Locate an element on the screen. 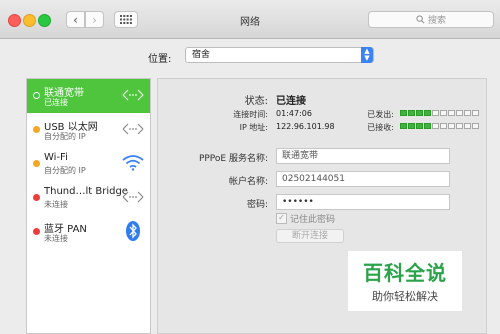 The width and height of the screenshot is (500, 334). password-field: •••••• is located at coordinates (363, 202).